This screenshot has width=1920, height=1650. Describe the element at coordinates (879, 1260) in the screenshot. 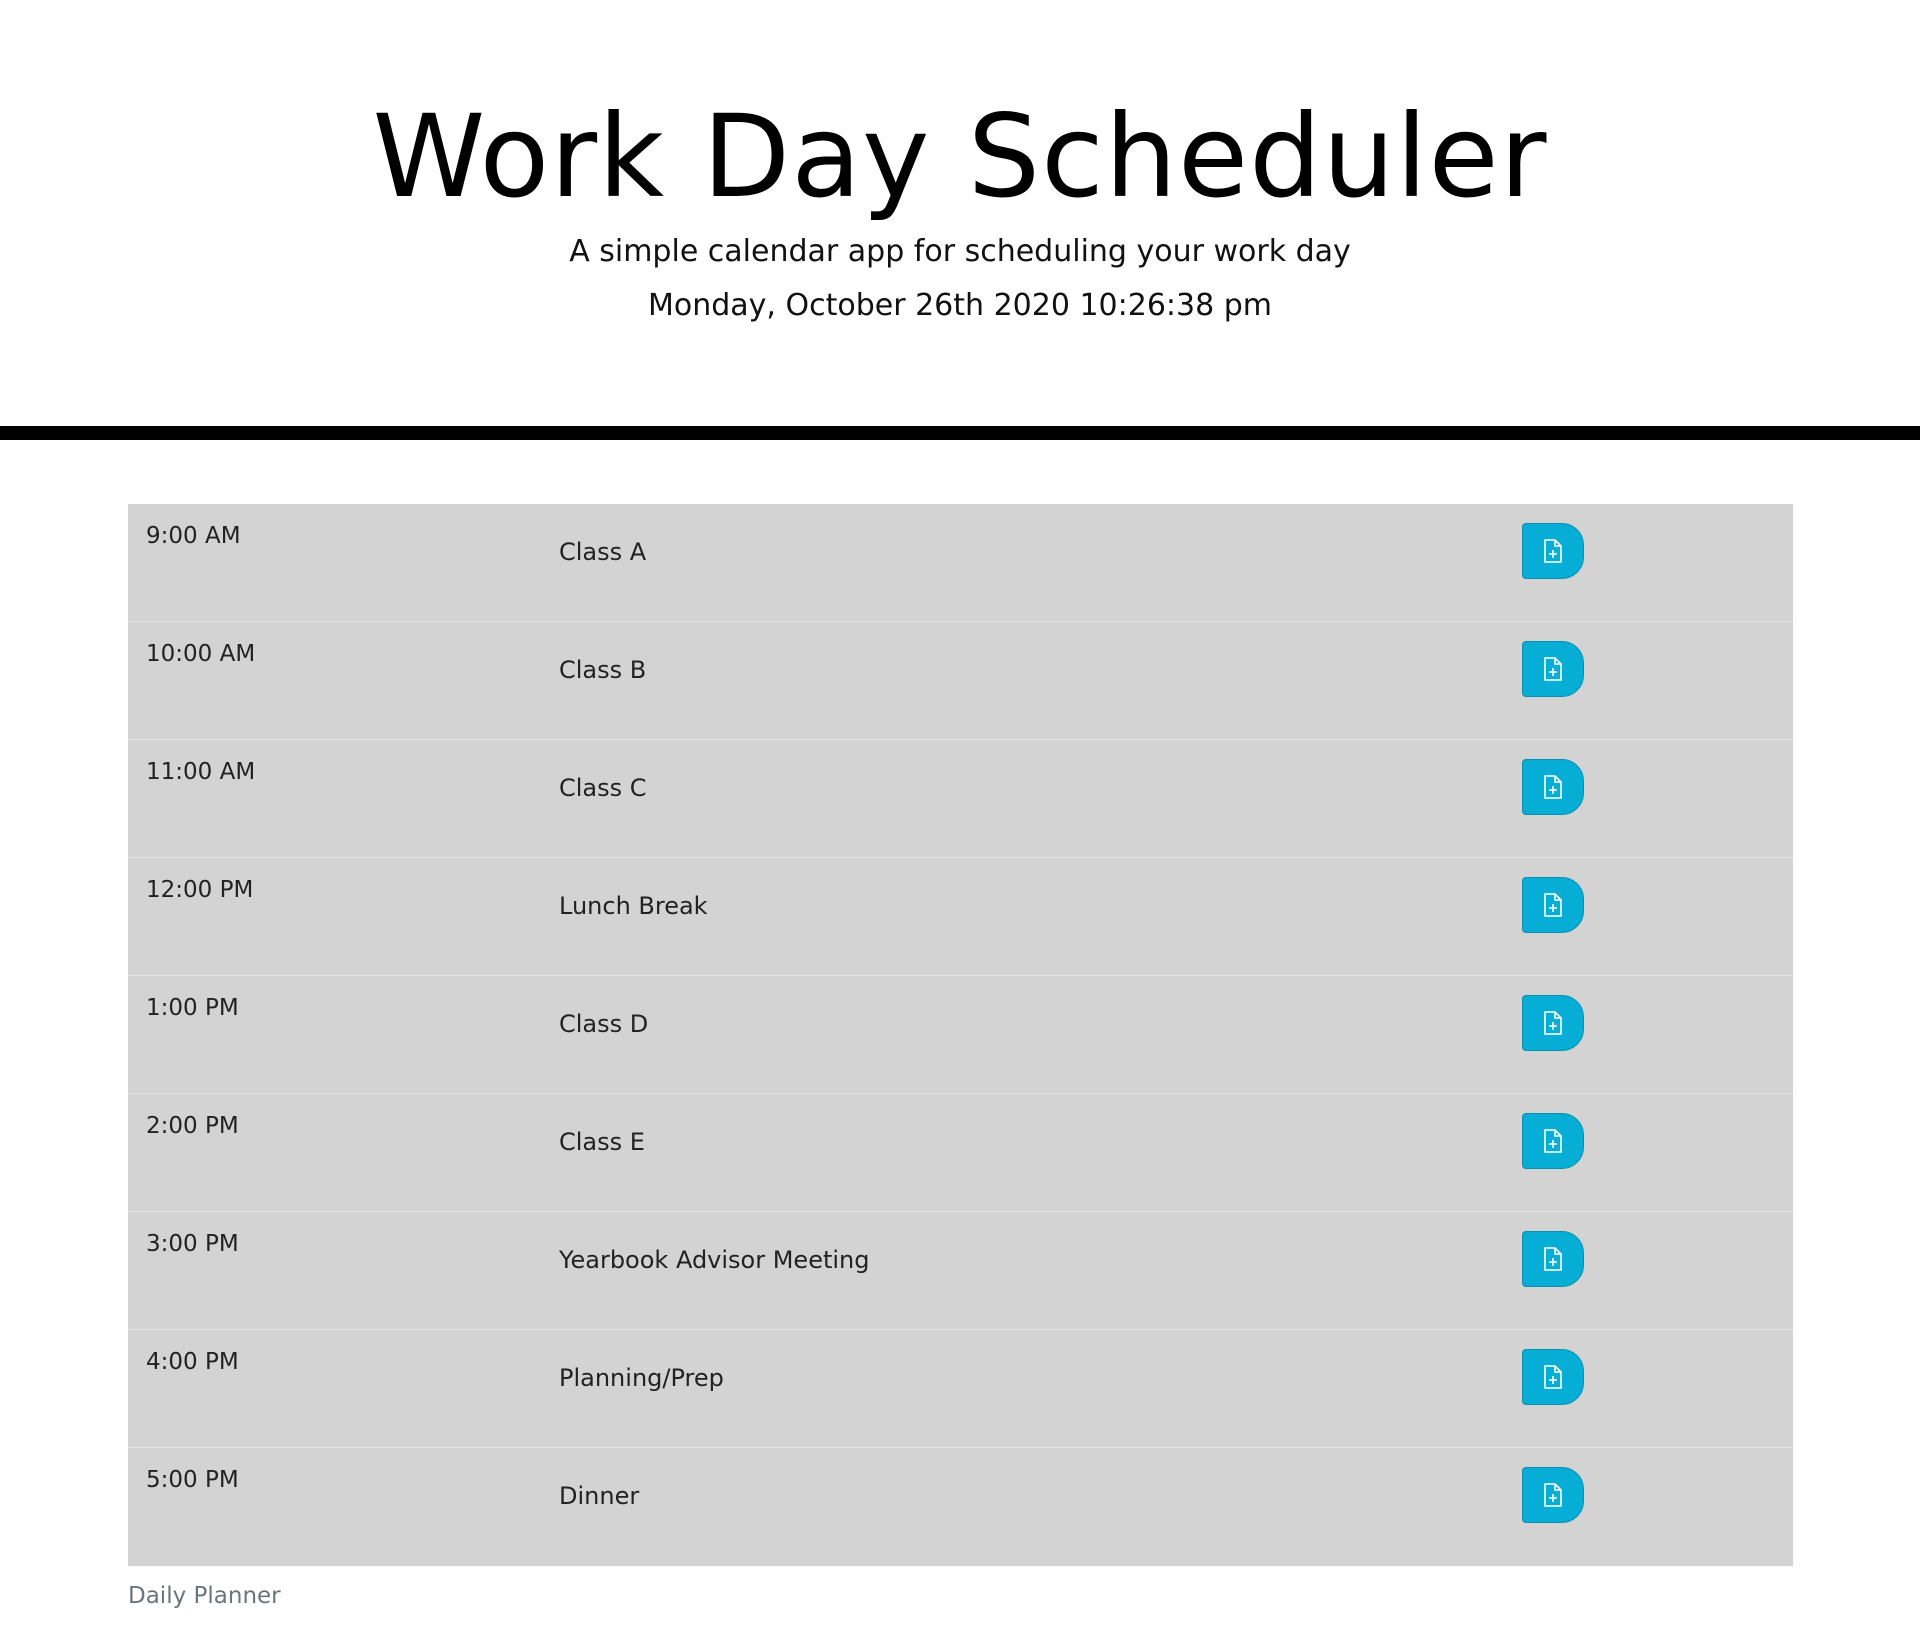

I see `event-textarea: Yearbook Advisor Meeting` at that location.